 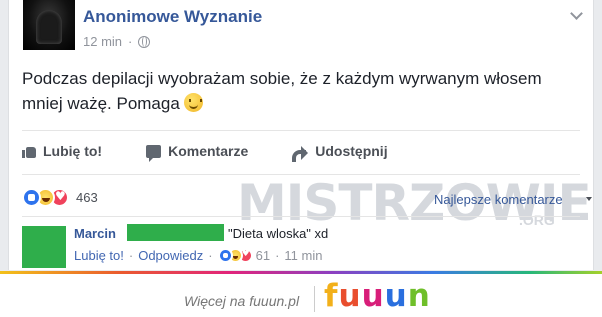 I want to click on hooded-figure-image, so click(x=49, y=27).